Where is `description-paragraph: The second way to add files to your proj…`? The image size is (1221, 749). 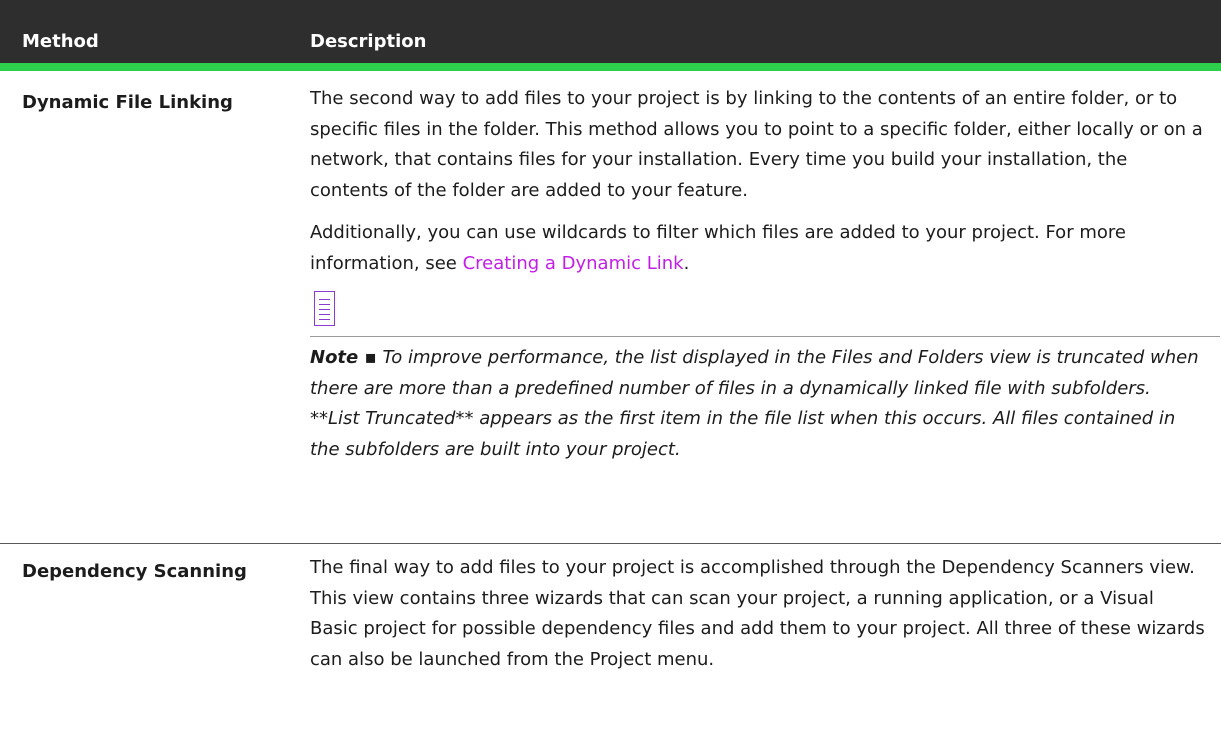 description-paragraph: The second way to add files to your proj… is located at coordinates (756, 144).